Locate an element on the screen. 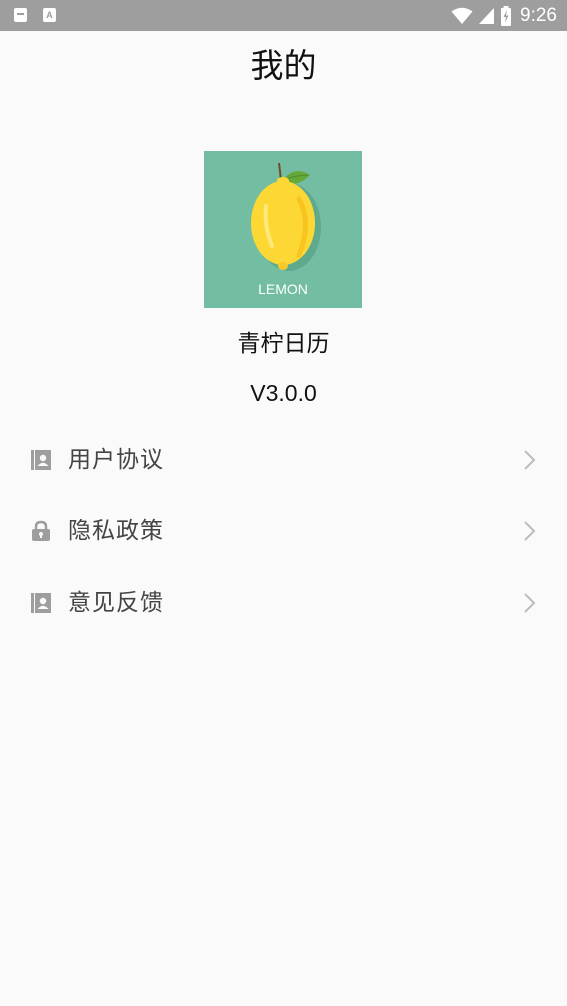 This screenshot has width=567, height=1006. menu-item-feedback: 意见反馈 is located at coordinates (283, 603).